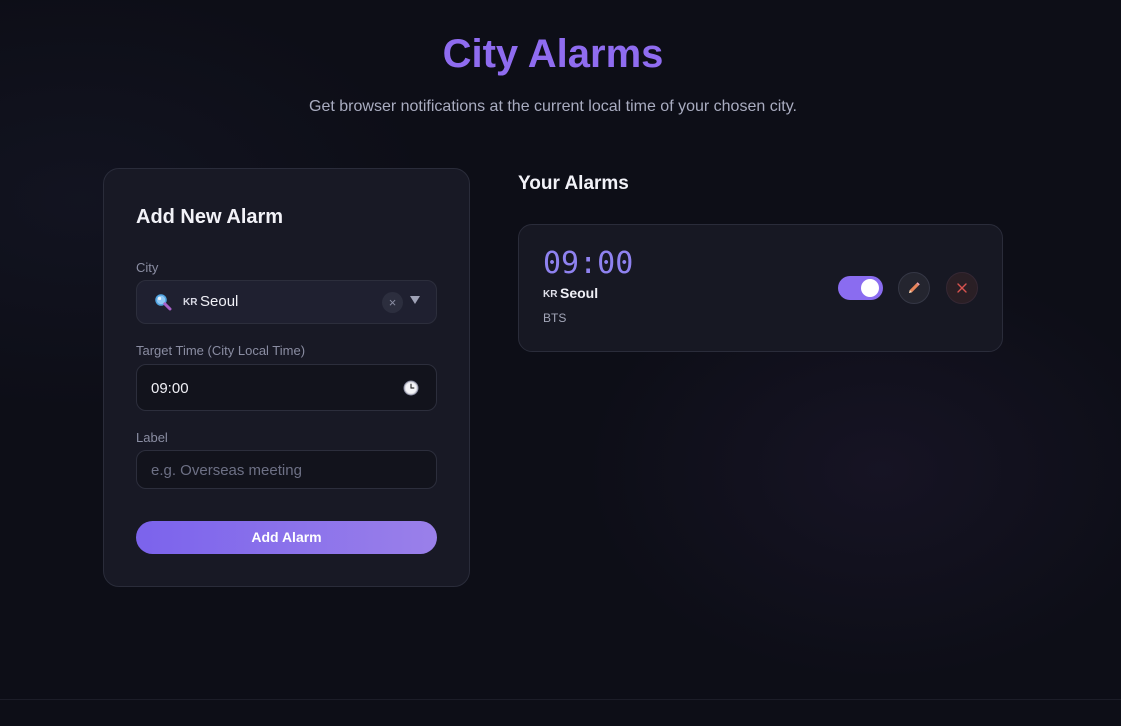 The height and width of the screenshot is (726, 1121). What do you see at coordinates (760, 288) in the screenshot?
I see `alarm-card: 09:00 KR Seoul BTS` at bounding box center [760, 288].